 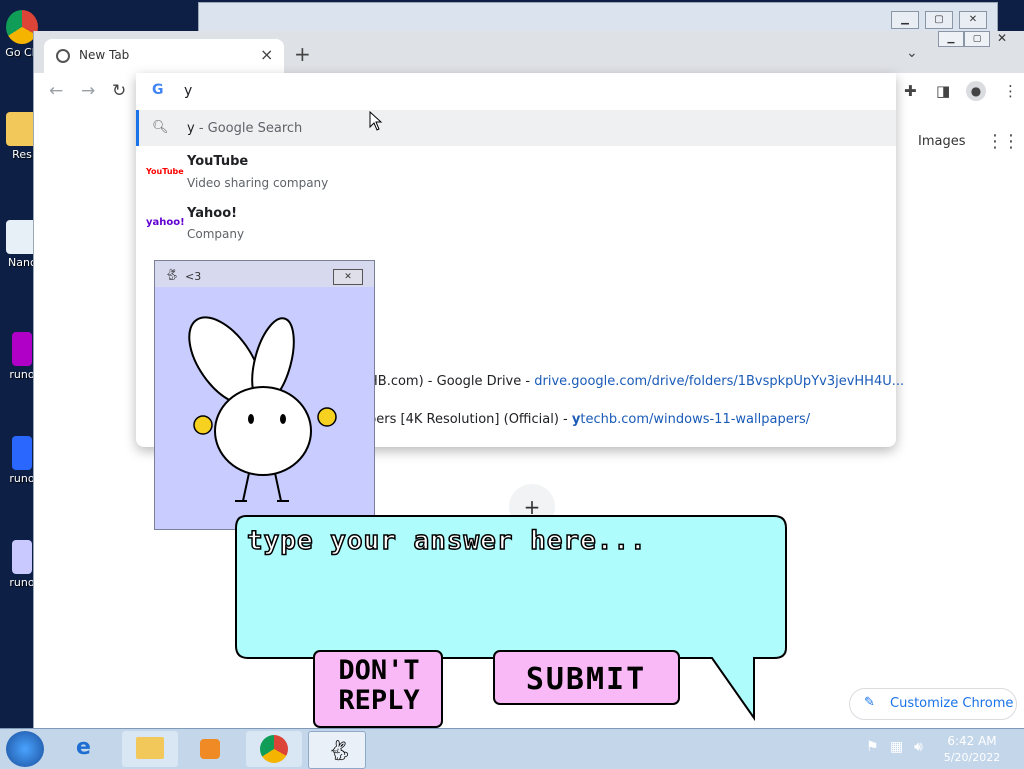 I want to click on taskbar-file-explorer, so click(x=150, y=749).